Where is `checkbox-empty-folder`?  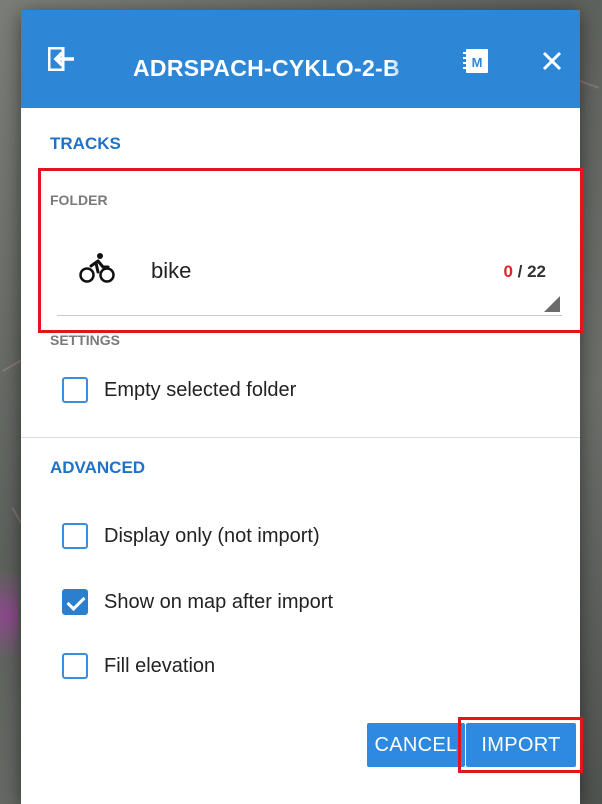
checkbox-empty-folder is located at coordinates (75, 390).